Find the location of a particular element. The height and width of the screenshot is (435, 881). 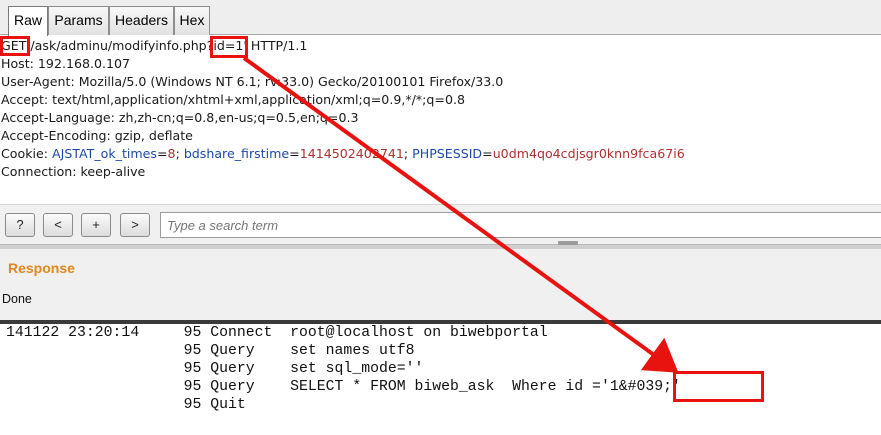

tab-headers: Headers is located at coordinates (141, 20).